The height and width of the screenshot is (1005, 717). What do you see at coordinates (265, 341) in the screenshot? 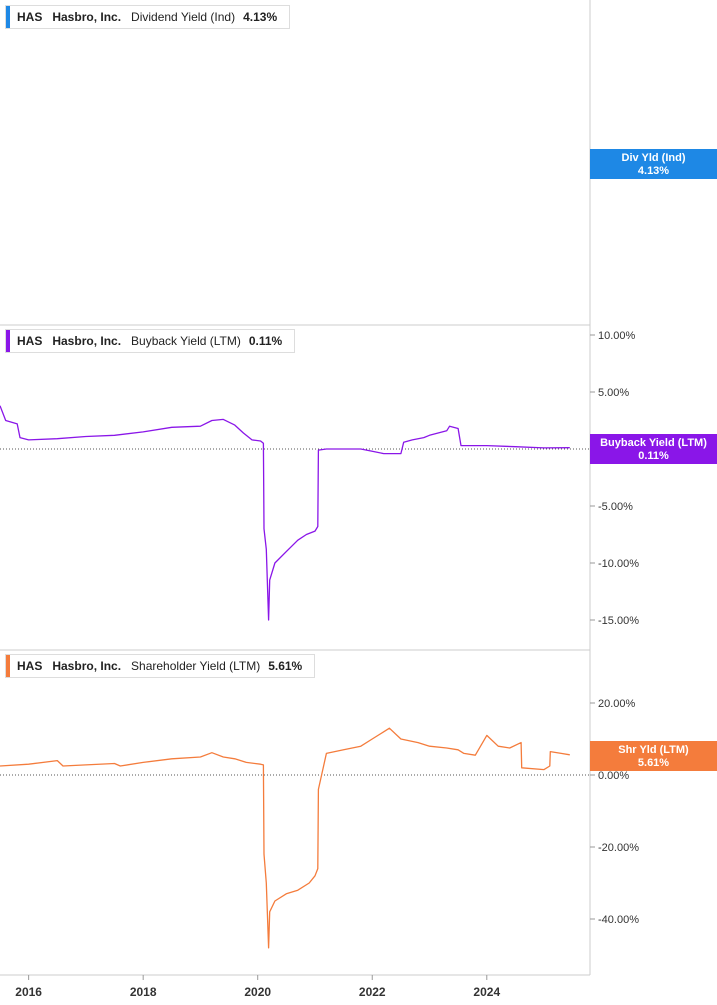
I see `legend-value: 0.11%` at bounding box center [265, 341].